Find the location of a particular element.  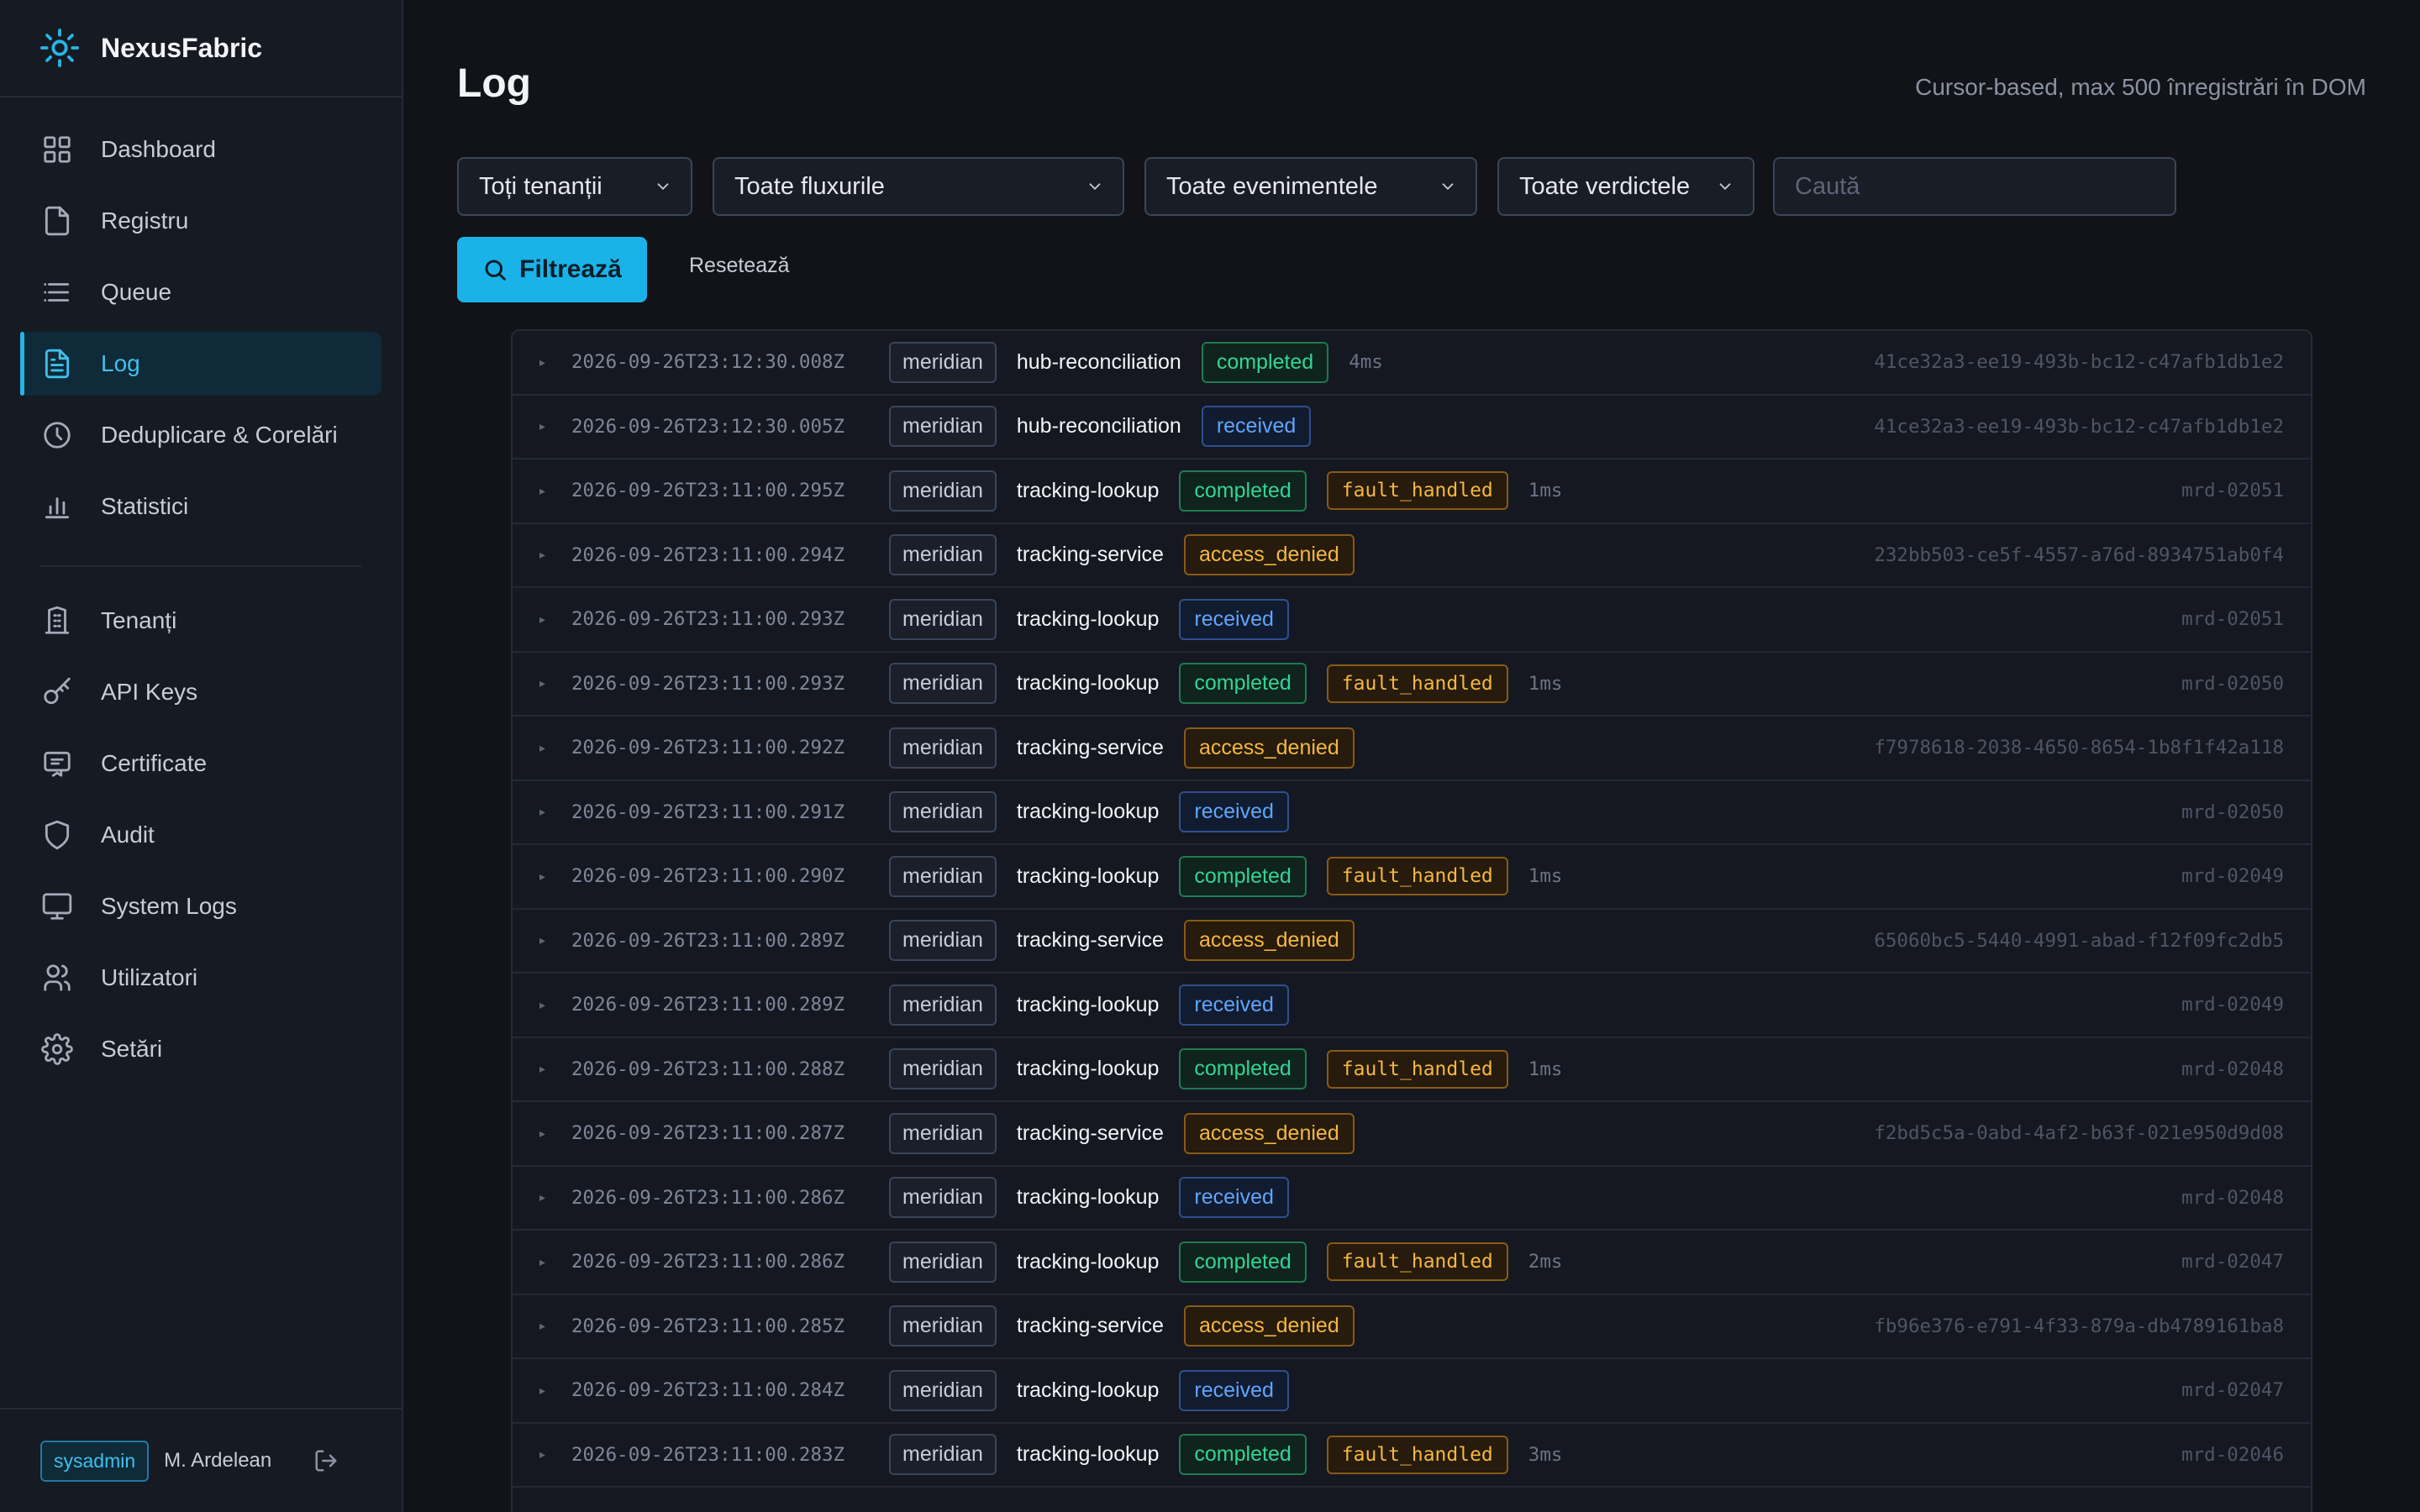

row-timestamp: 2026-09-26T23:11:00.291Z is located at coordinates (708, 812).